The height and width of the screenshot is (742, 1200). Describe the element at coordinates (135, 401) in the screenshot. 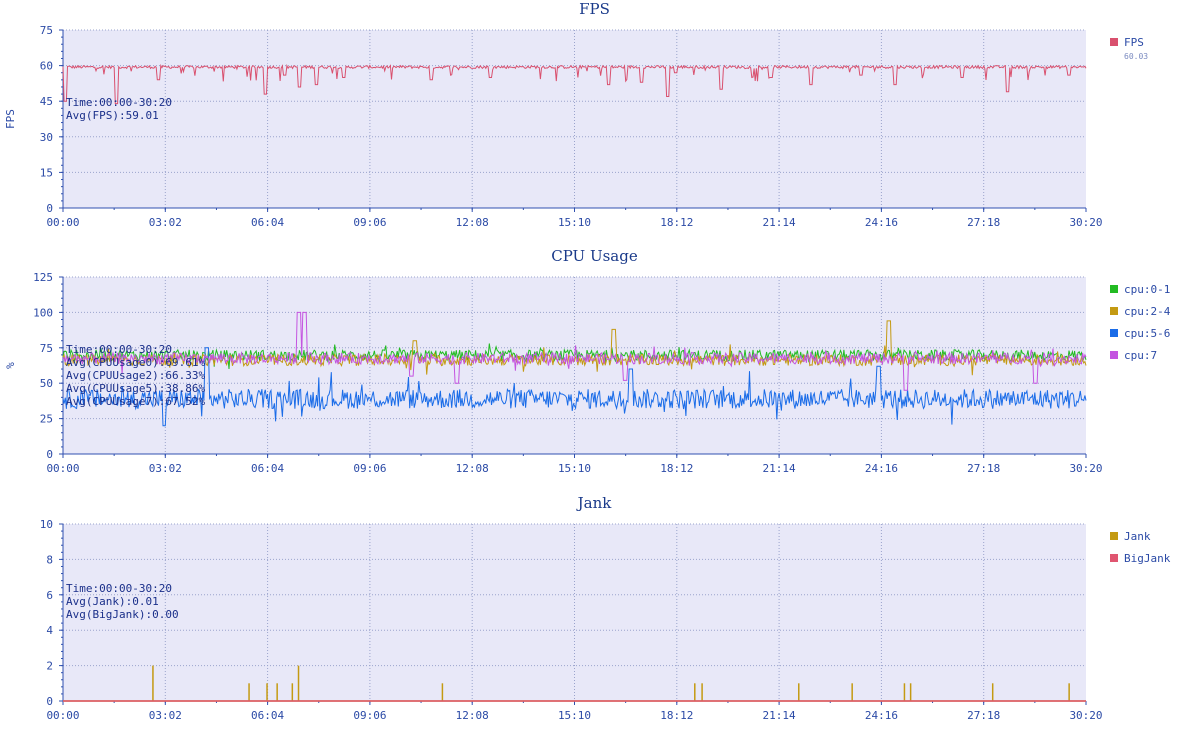

I see `annotation-text: Avg(CPUUsage7):67.52%` at that location.